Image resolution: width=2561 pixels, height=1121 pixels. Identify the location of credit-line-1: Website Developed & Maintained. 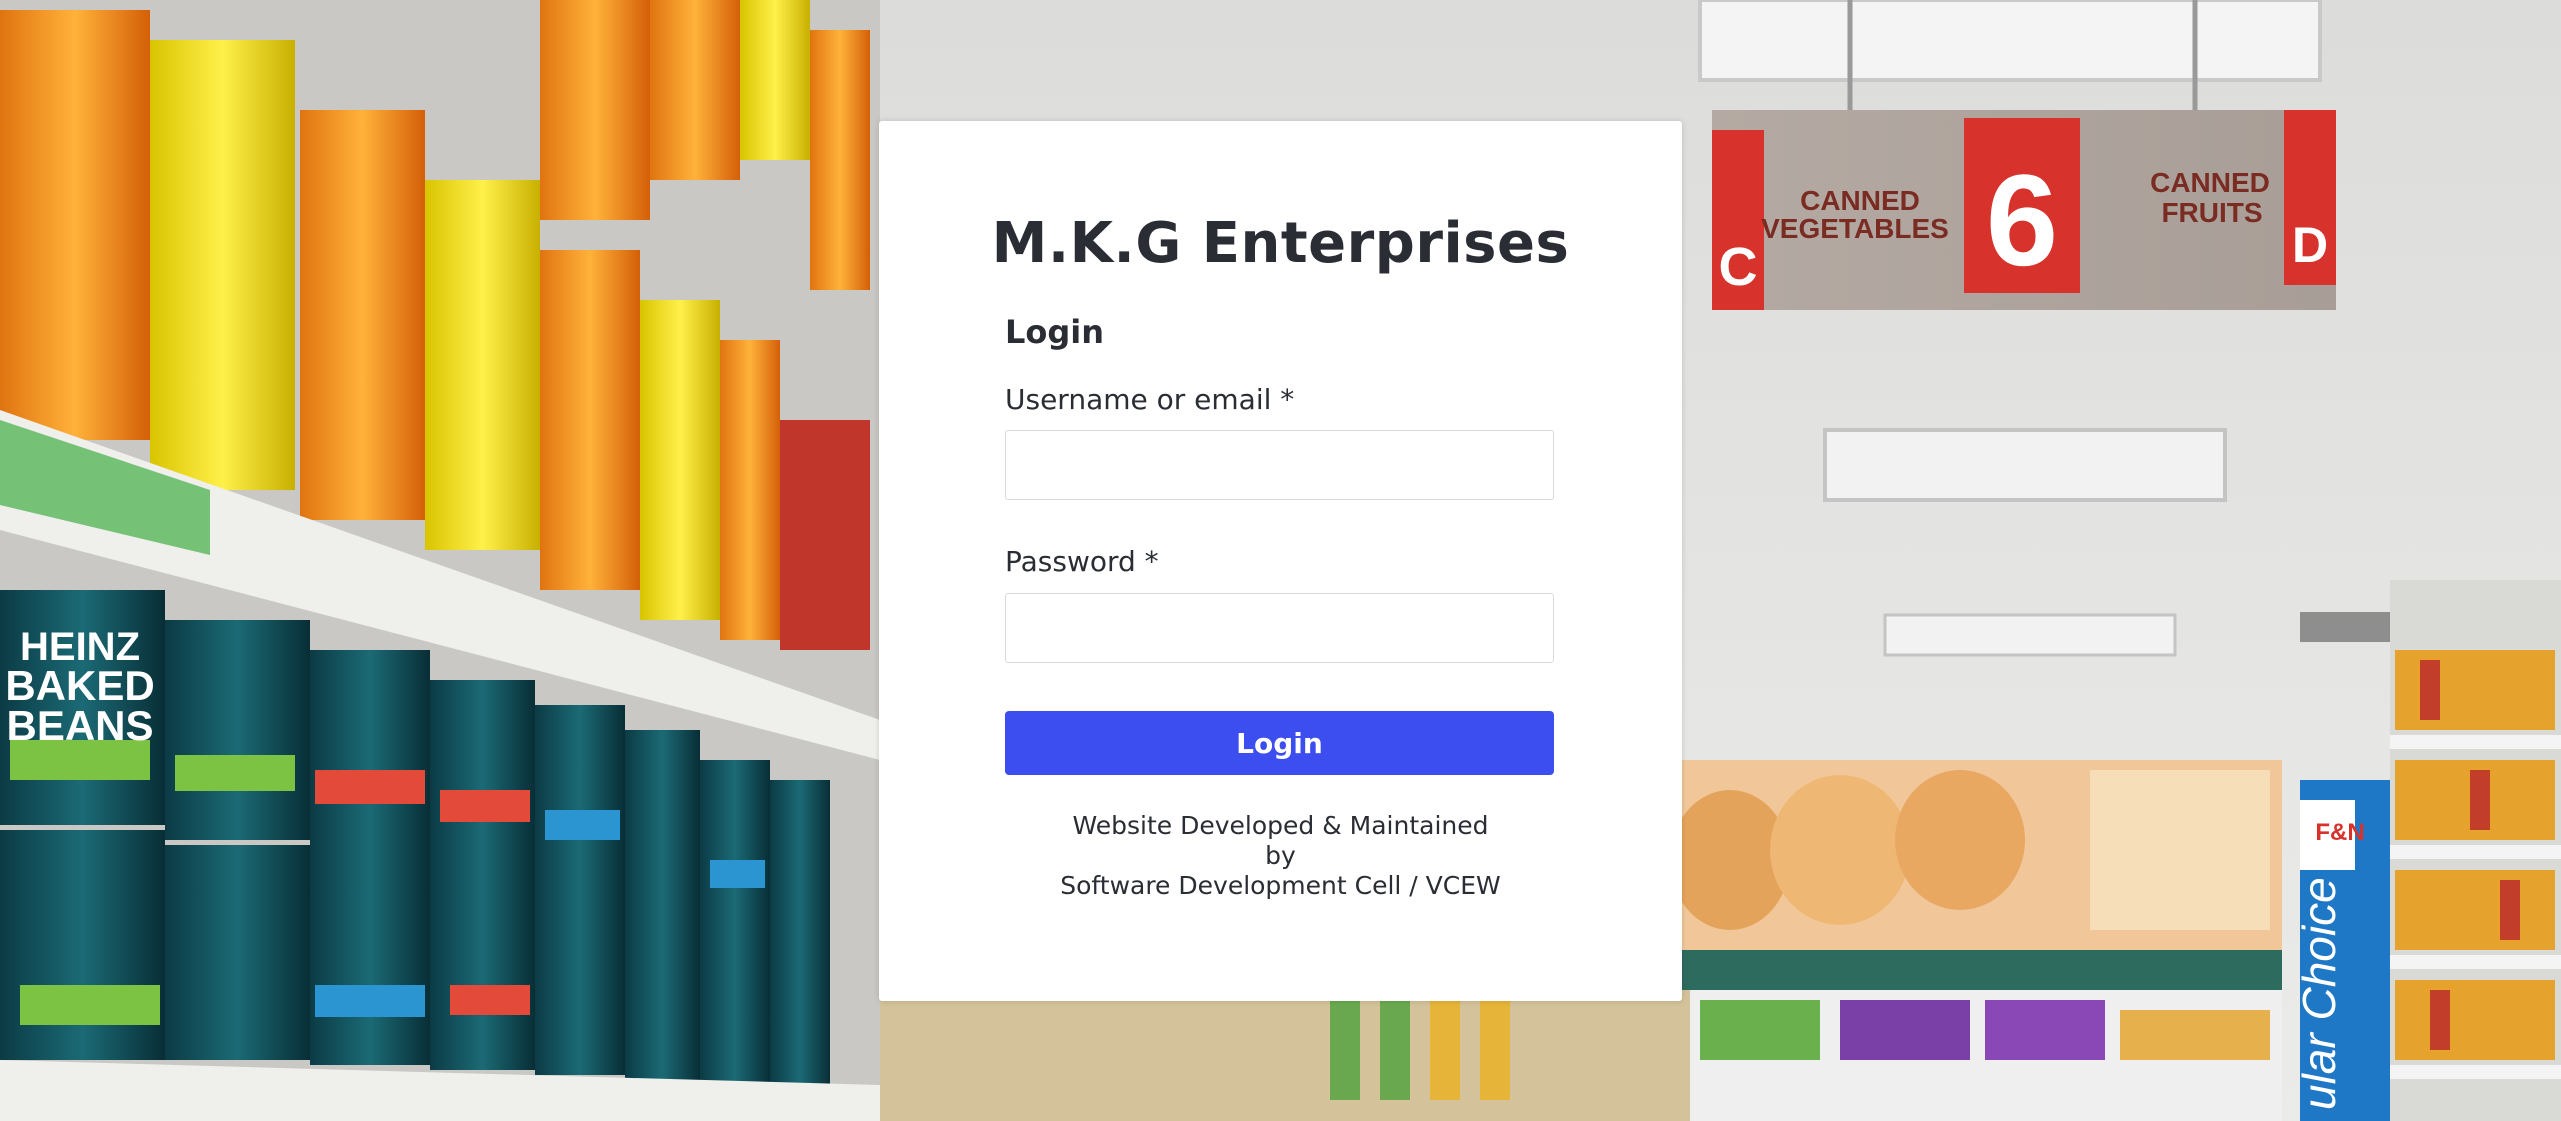
(1280, 825).